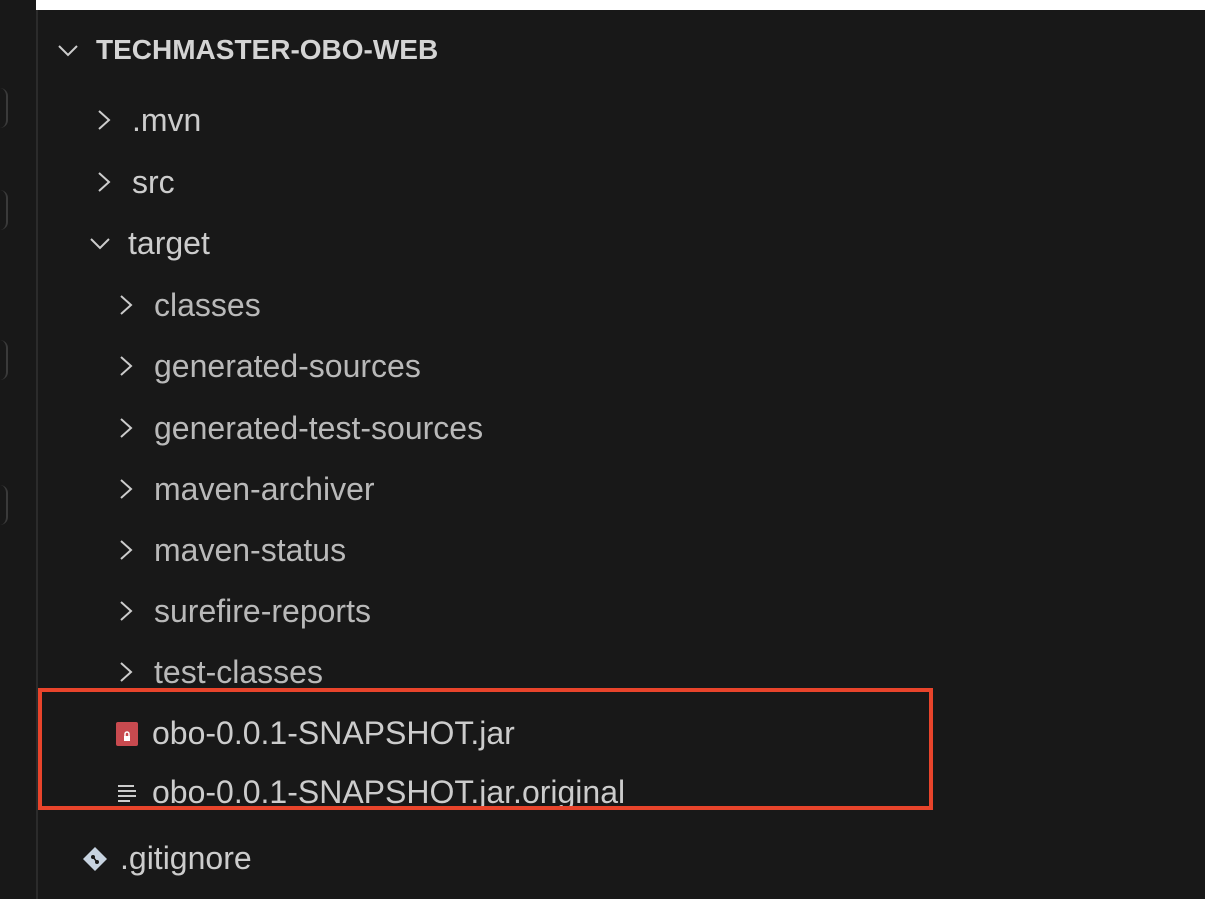  I want to click on tree-item-maven-archiver: maven-archiver, so click(621, 489).